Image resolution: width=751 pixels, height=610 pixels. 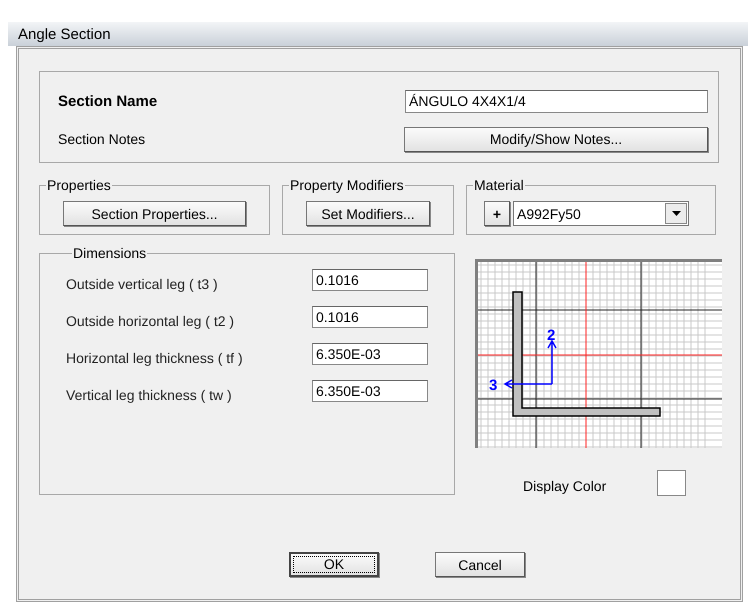 I want to click on window-title: Angle Section, so click(x=64, y=34).